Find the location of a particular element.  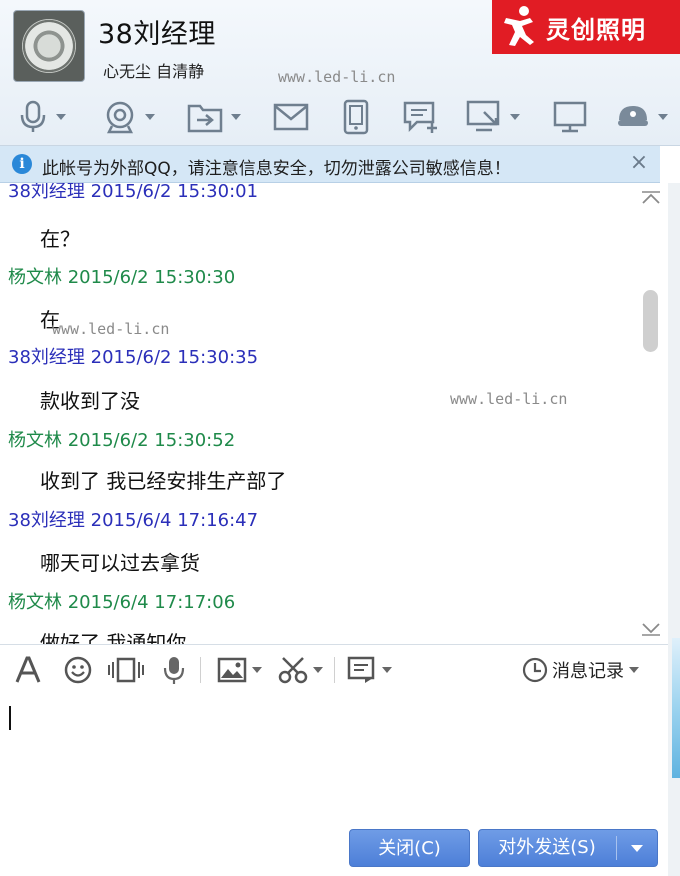

emoji-button is located at coordinates (78, 670).